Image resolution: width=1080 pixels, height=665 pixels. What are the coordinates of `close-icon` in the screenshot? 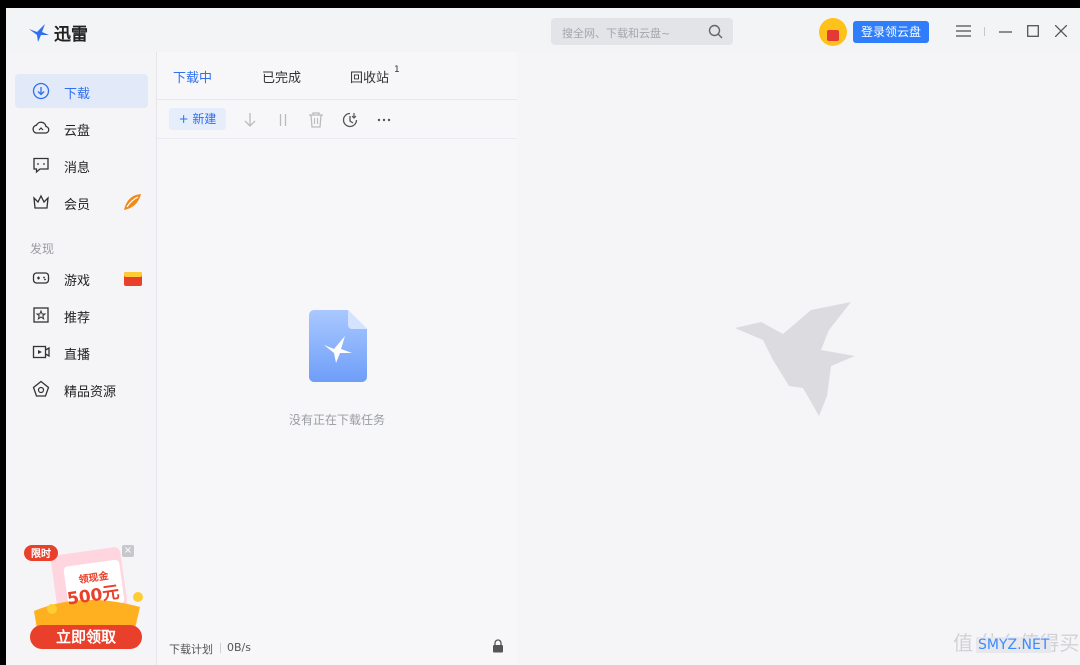 It's located at (1061, 31).